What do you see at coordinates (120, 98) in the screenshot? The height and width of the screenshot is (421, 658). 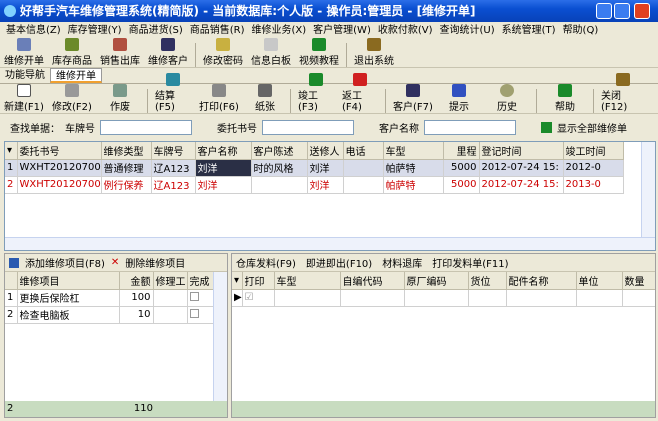 I see `void-button: 作废` at bounding box center [120, 98].